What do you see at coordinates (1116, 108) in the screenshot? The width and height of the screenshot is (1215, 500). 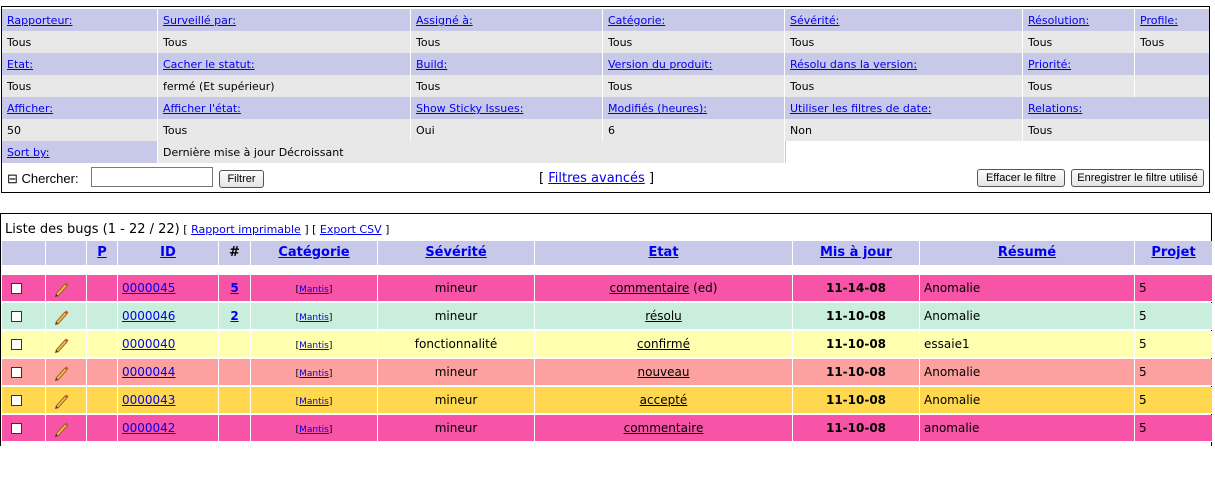 I see `filter-label-relations: Relations:` at bounding box center [1116, 108].